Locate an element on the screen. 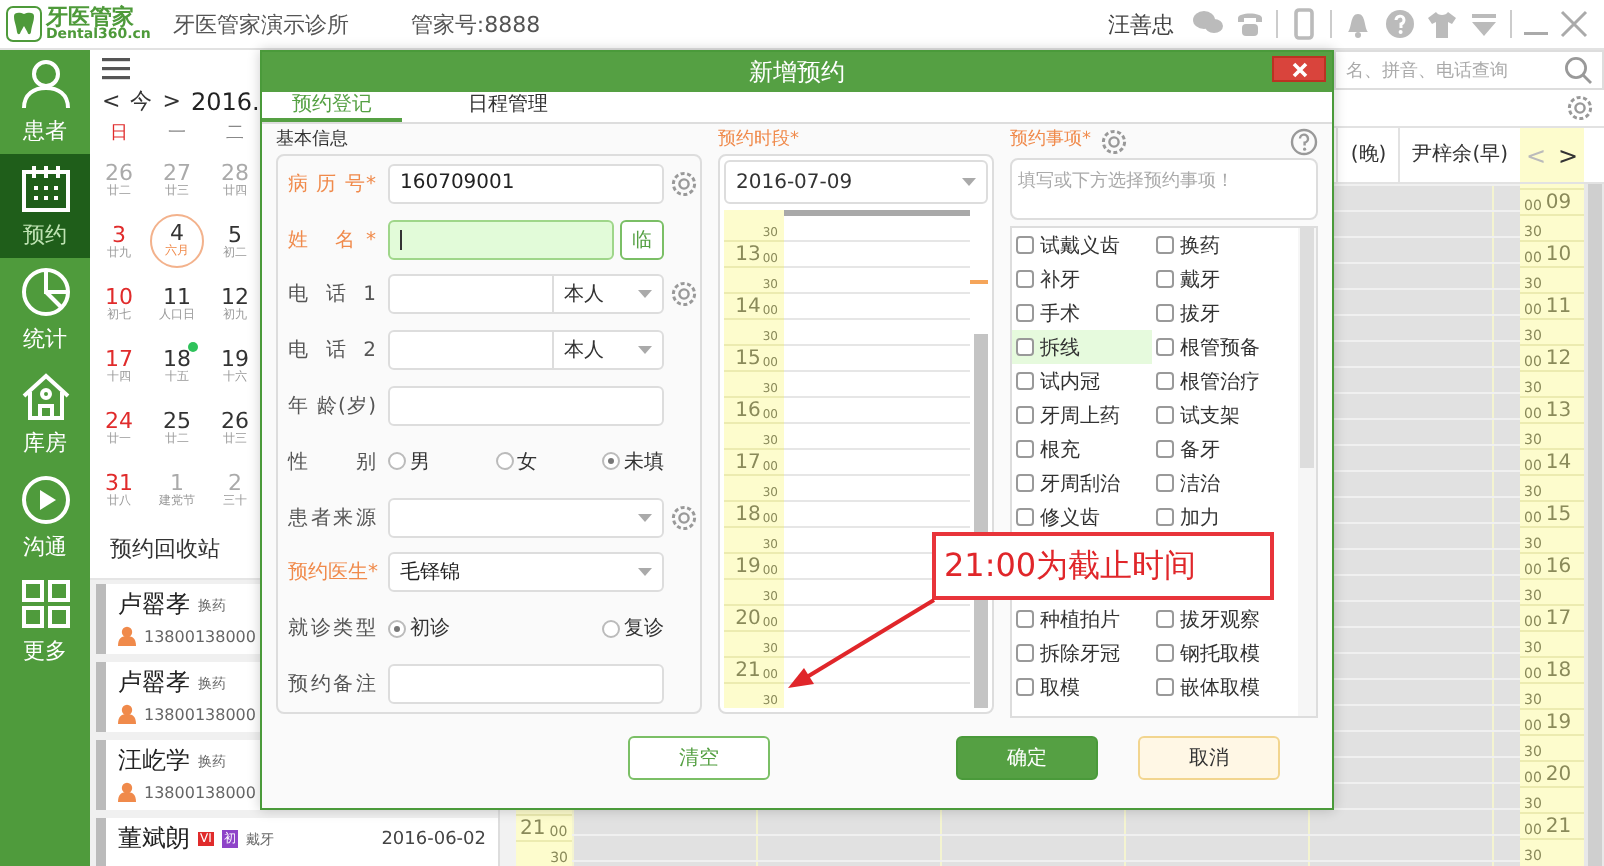 Image resolution: width=1604 pixels, height=866 pixels. time-hour: 16 is located at coordinates (748, 412).